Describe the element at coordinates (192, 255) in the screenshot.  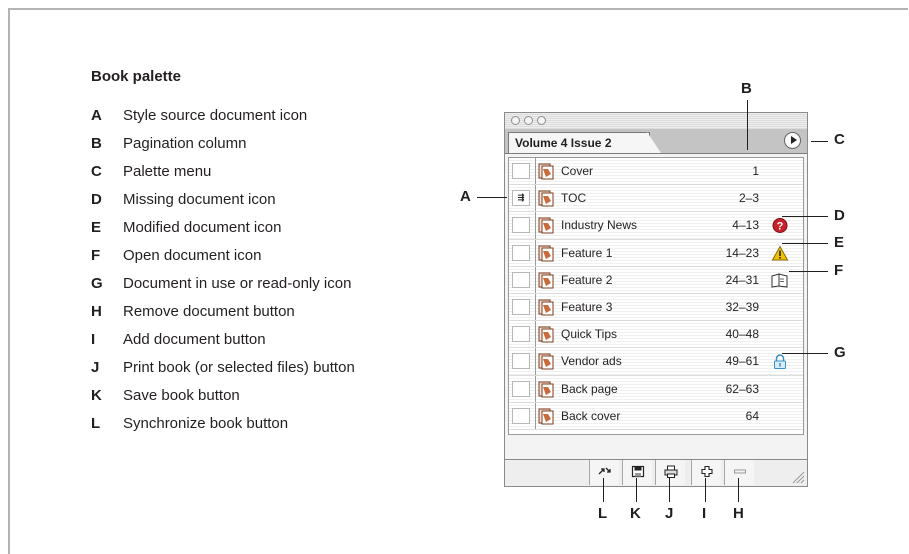
I see `legend-text: Open document icon` at that location.